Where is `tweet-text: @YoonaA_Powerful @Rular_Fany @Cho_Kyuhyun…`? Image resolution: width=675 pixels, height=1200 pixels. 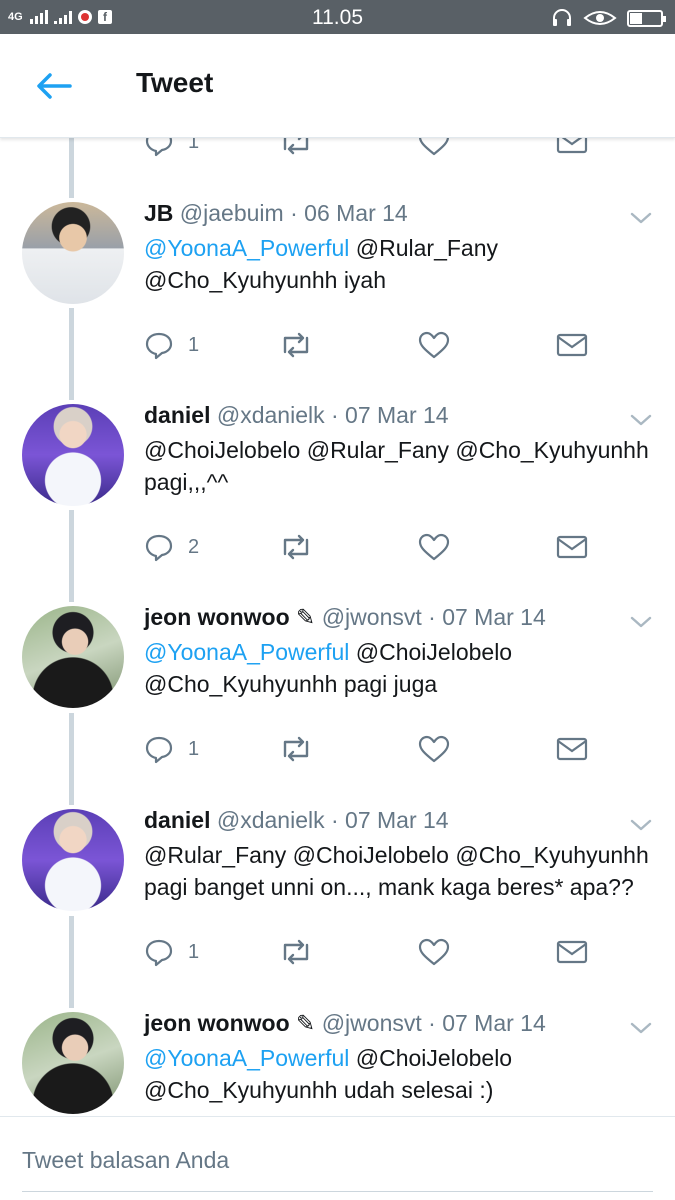 tweet-text: @YoonaA_Powerful @Rular_Fany @Cho_Kyuhyun… is located at coordinates (401, 264).